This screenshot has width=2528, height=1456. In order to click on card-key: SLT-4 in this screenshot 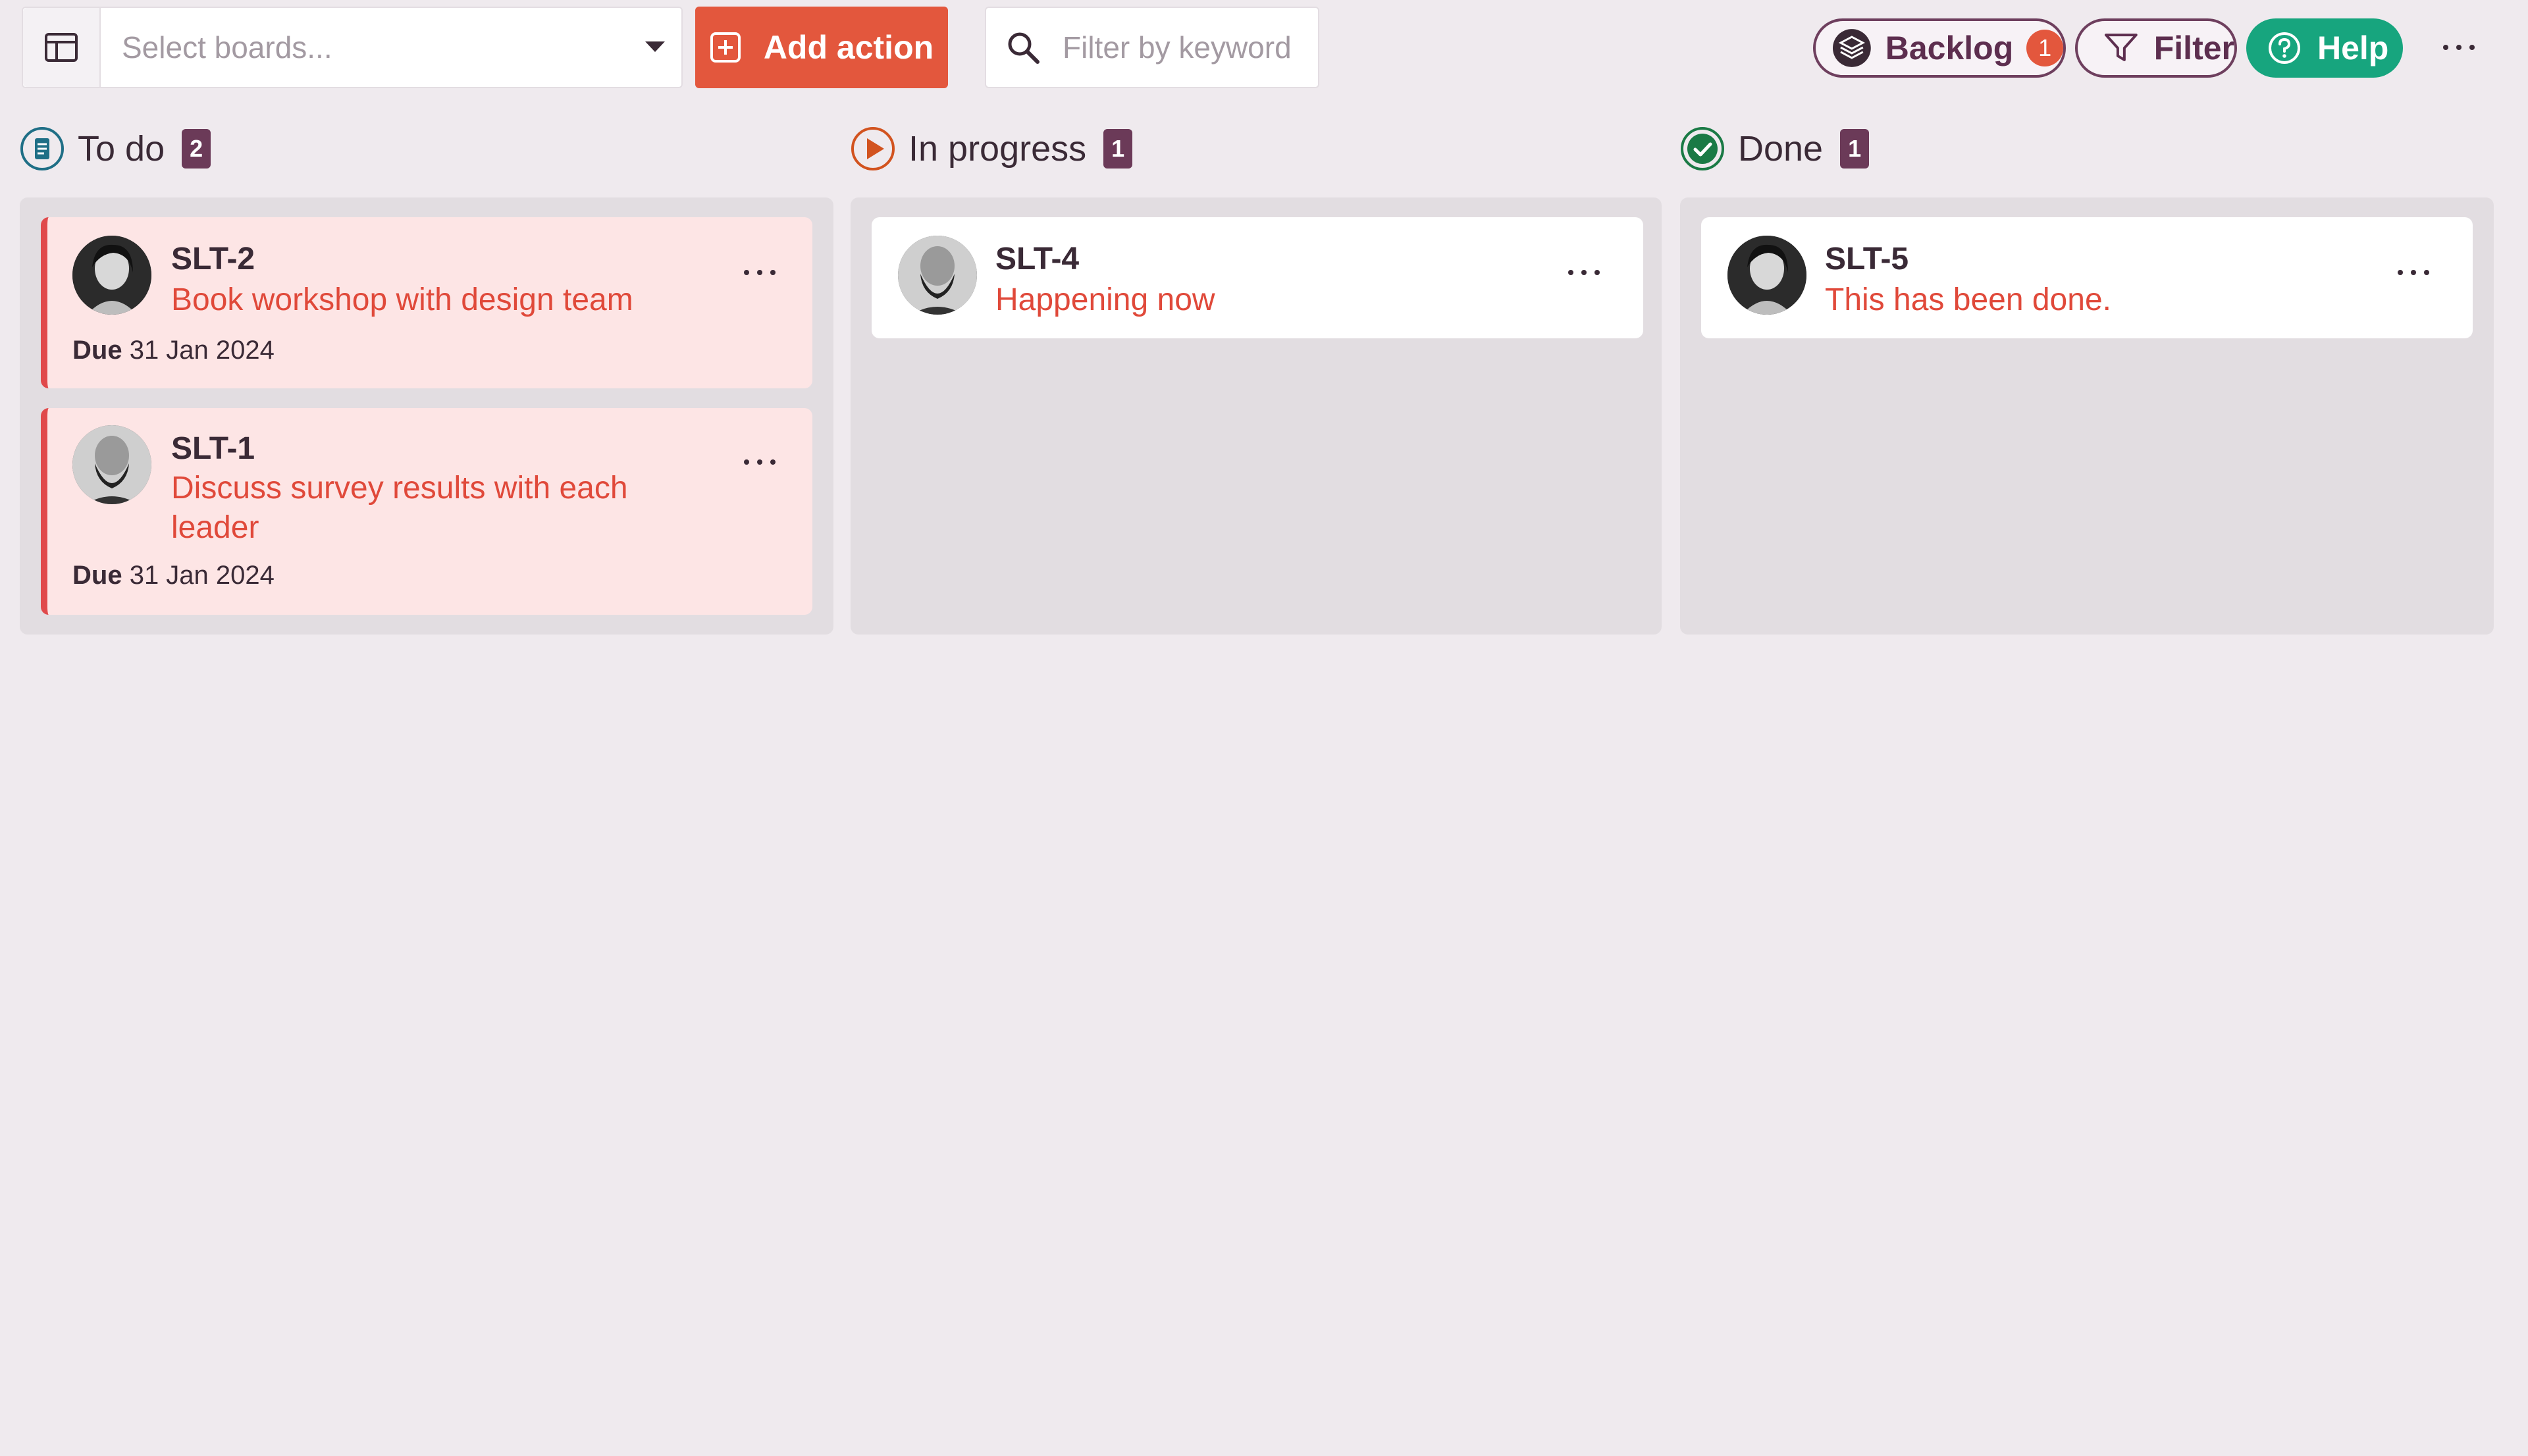, I will do `click(1037, 259)`.